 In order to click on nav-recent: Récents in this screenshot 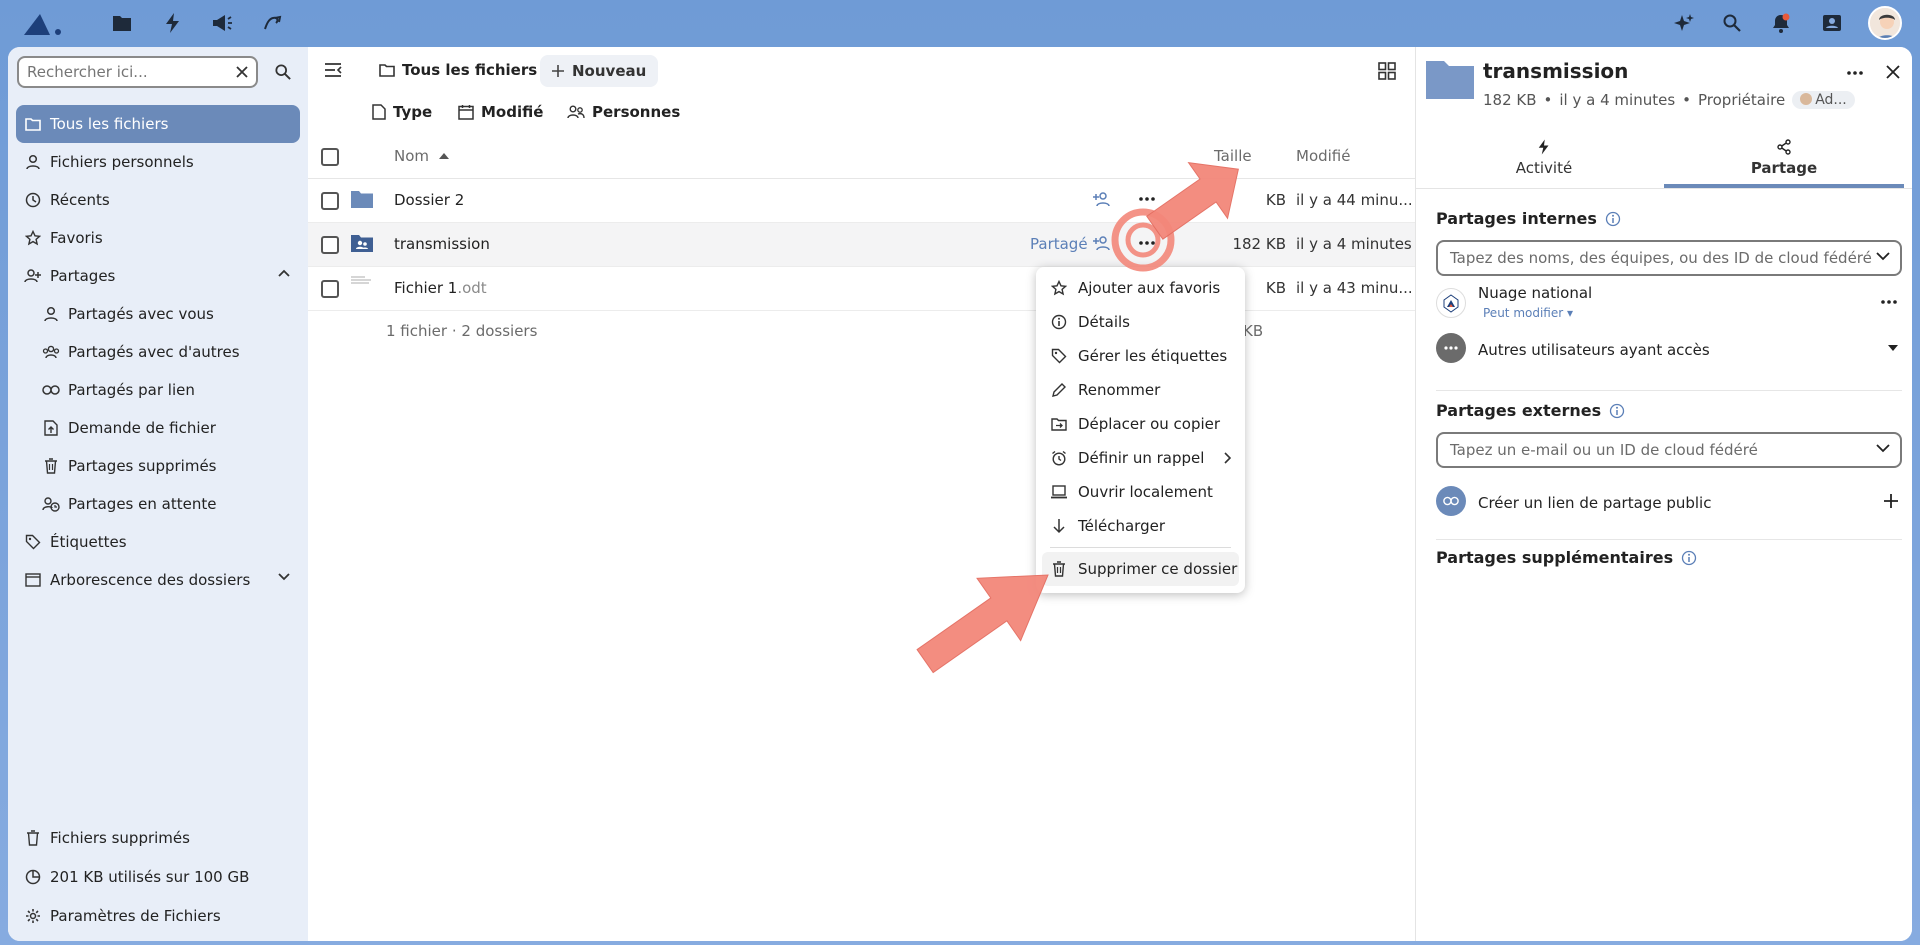, I will do `click(158, 200)`.